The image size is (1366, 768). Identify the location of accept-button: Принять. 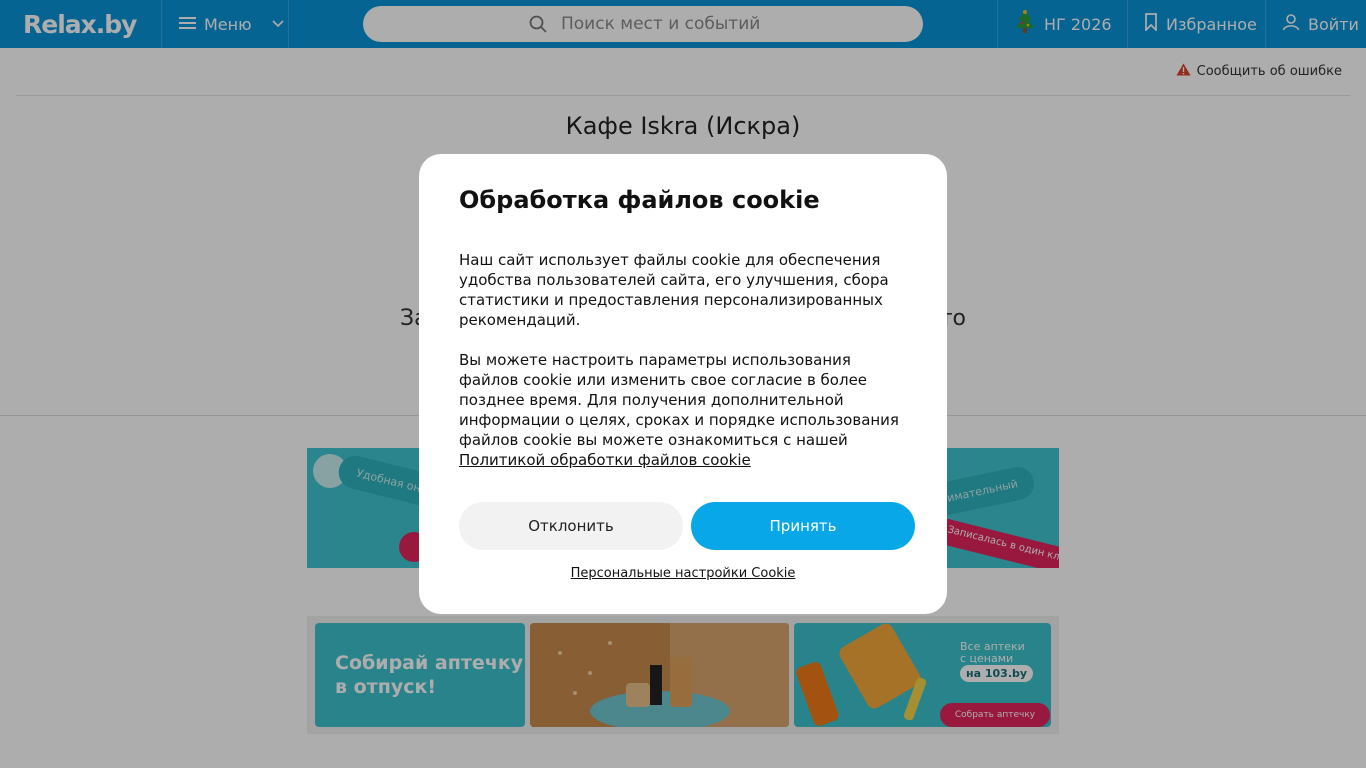
(803, 526).